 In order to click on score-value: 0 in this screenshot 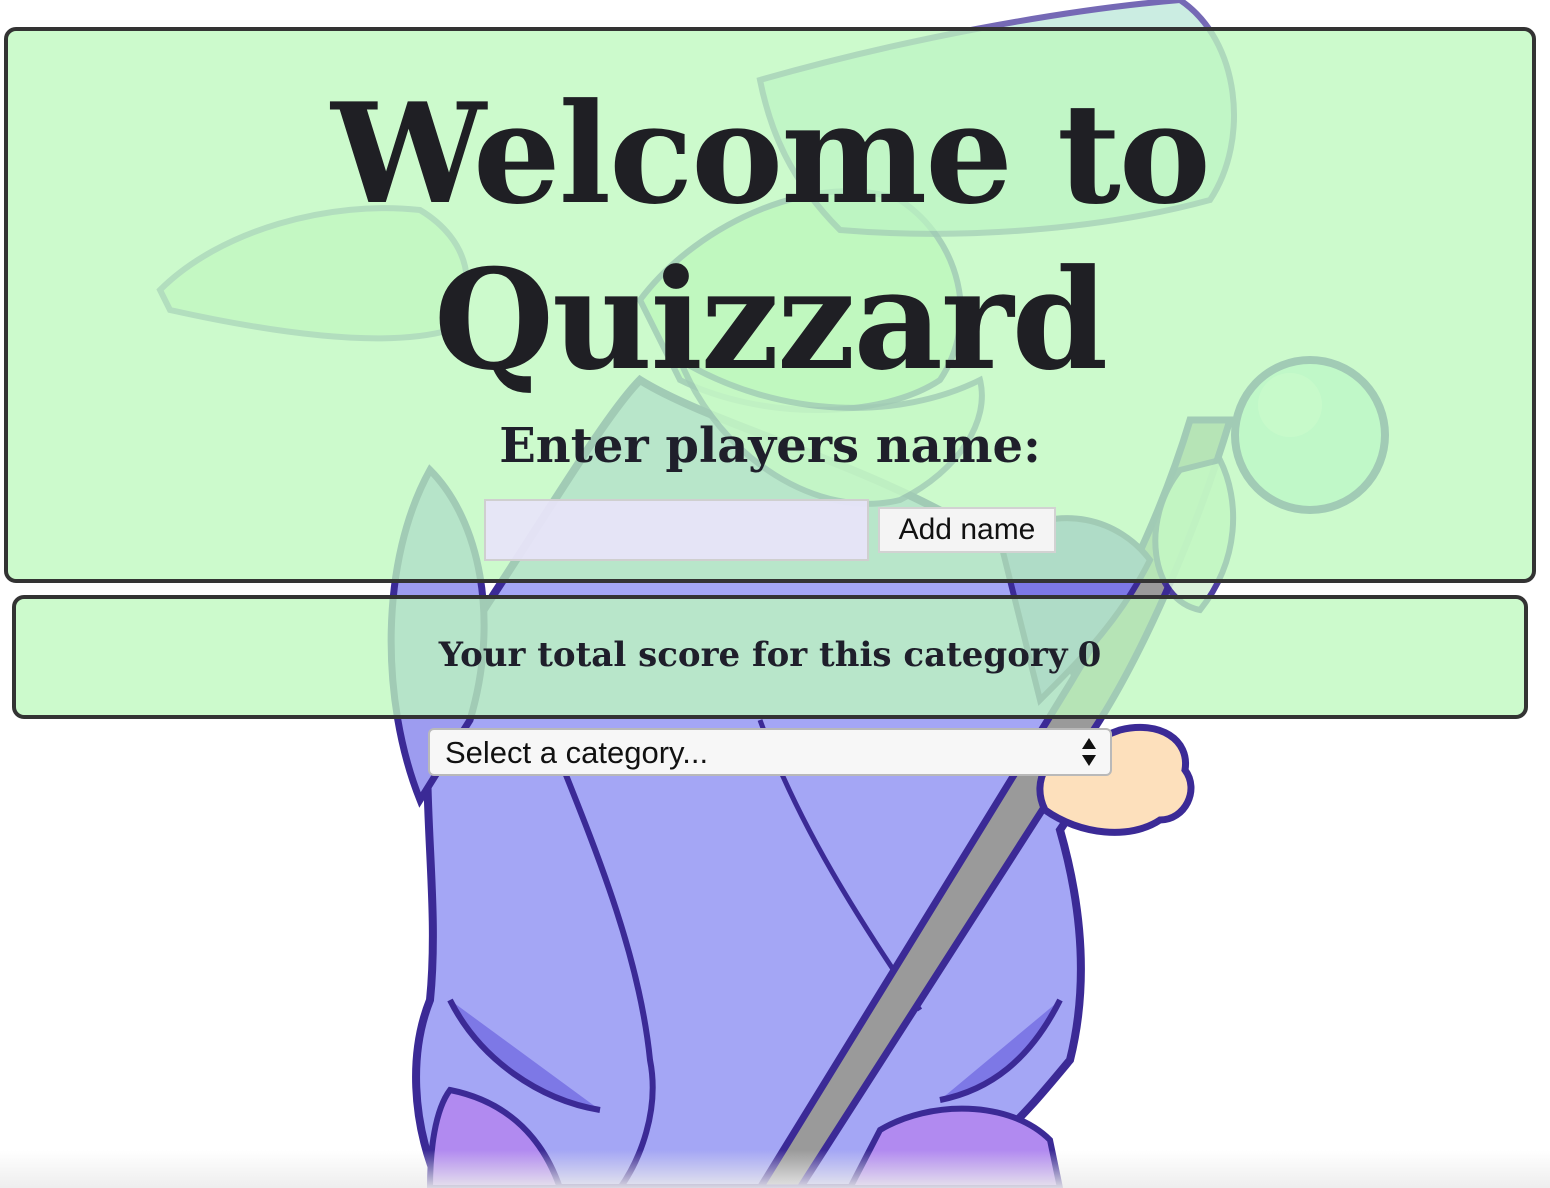, I will do `click(1089, 655)`.